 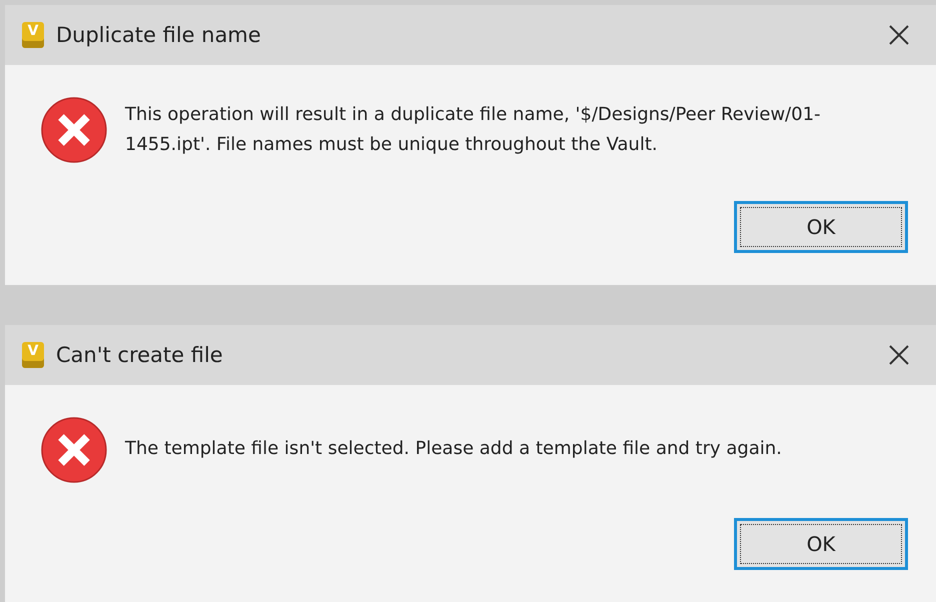 I want to click on error-message: The template file isn't selected. Please add a template file and try again., so click(x=454, y=449).